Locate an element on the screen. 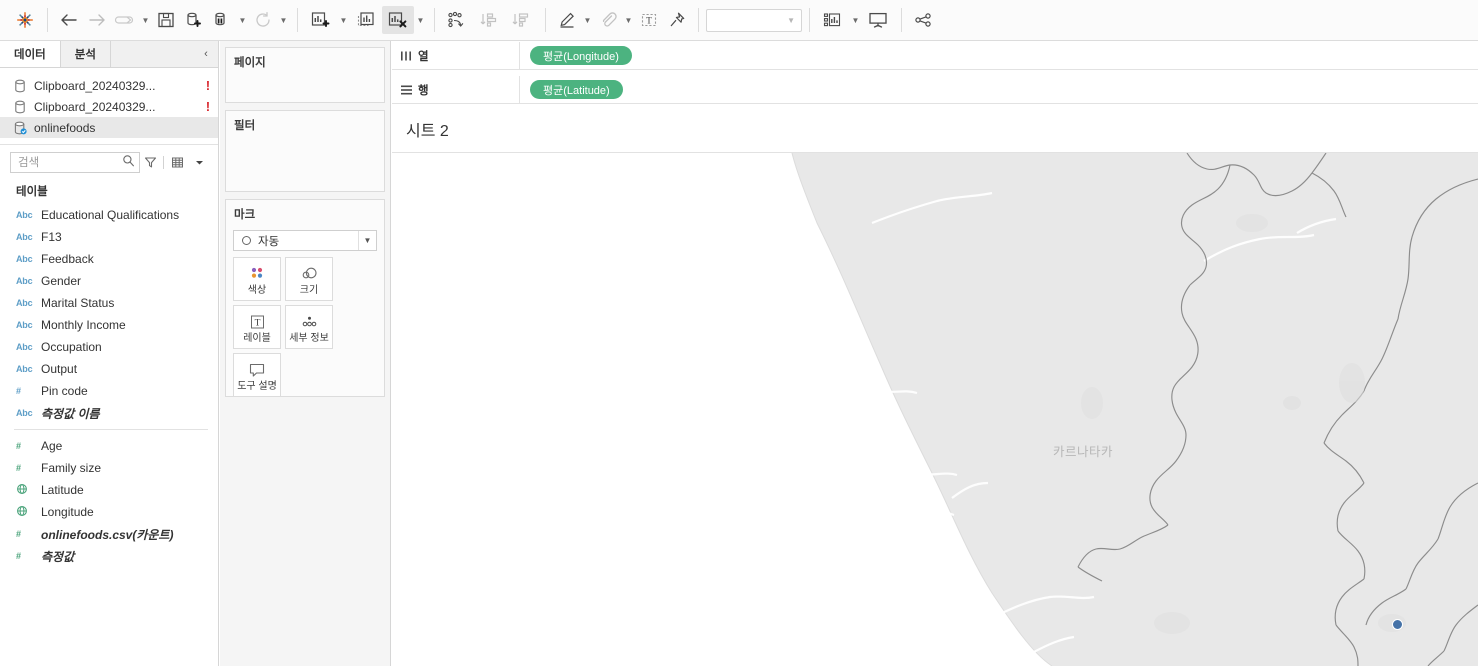 The width and height of the screenshot is (1478, 666). field-marital-status: Abc Marital Status is located at coordinates (109, 303).